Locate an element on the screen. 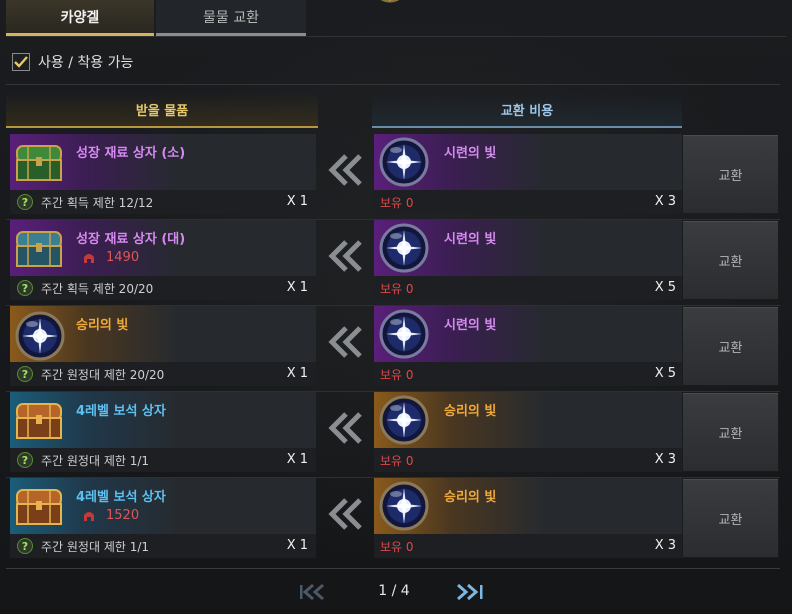 The image size is (792, 614). tab-divider is located at coordinates (396, 36).